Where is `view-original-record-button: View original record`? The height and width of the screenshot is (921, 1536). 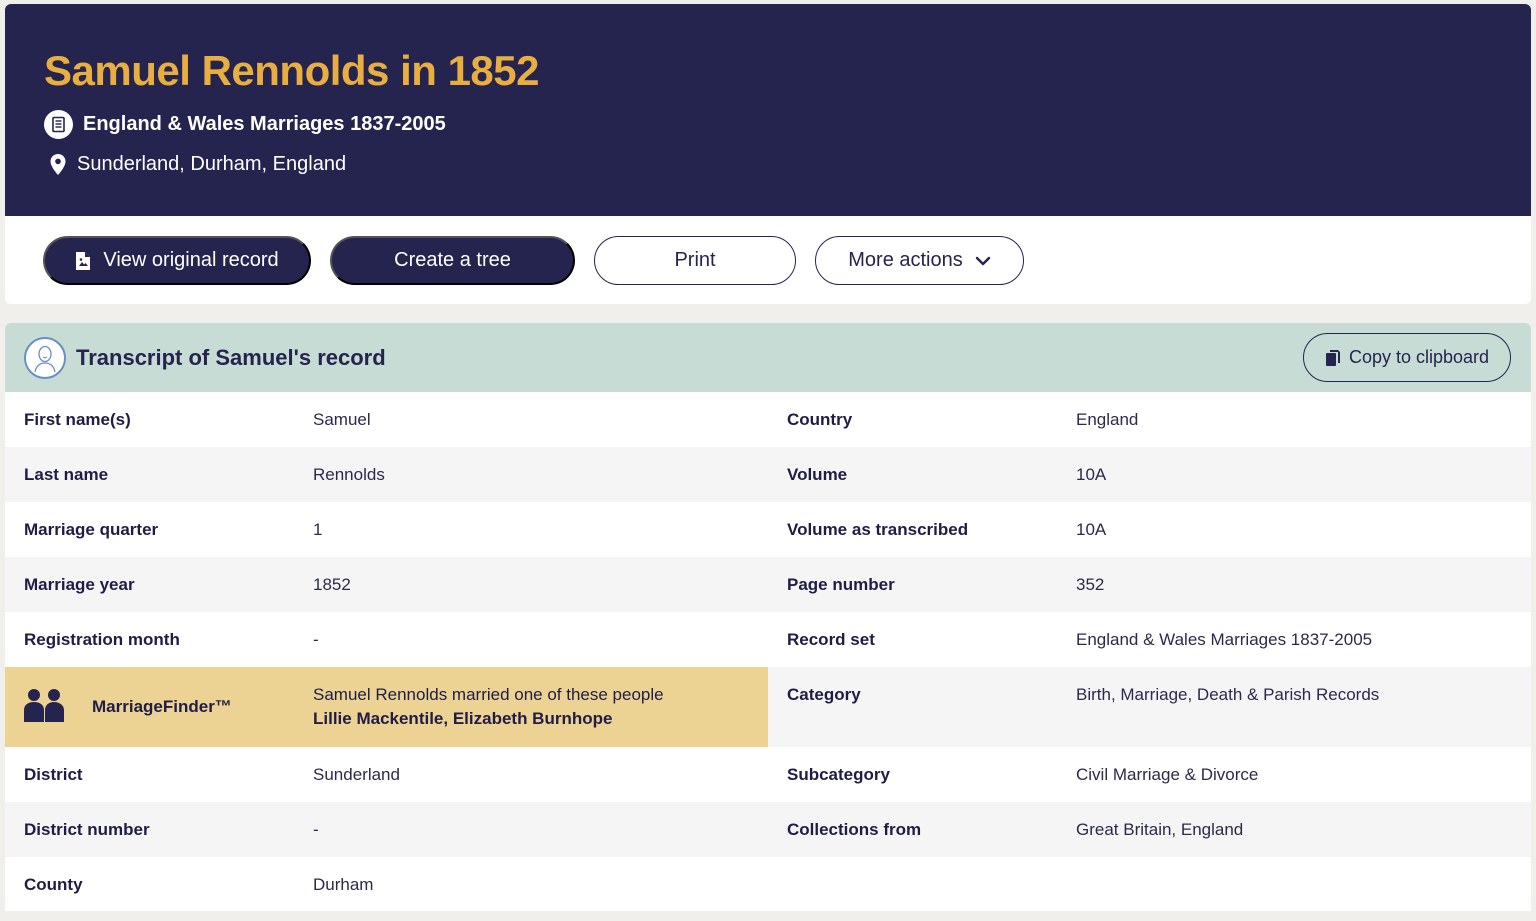 view-original-record-button: View original record is located at coordinates (177, 260).